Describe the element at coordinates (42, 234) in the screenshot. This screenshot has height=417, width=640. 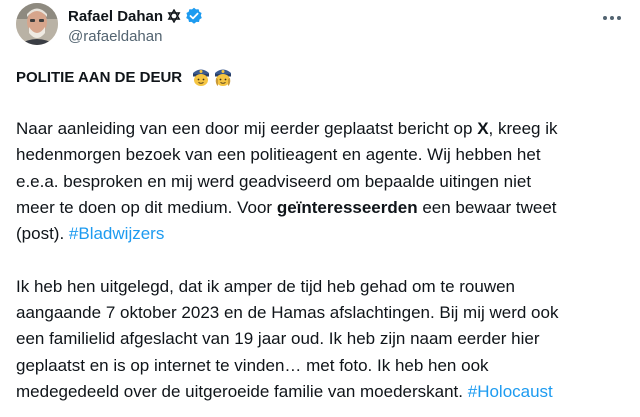
I see `text-span: (post).` at that location.